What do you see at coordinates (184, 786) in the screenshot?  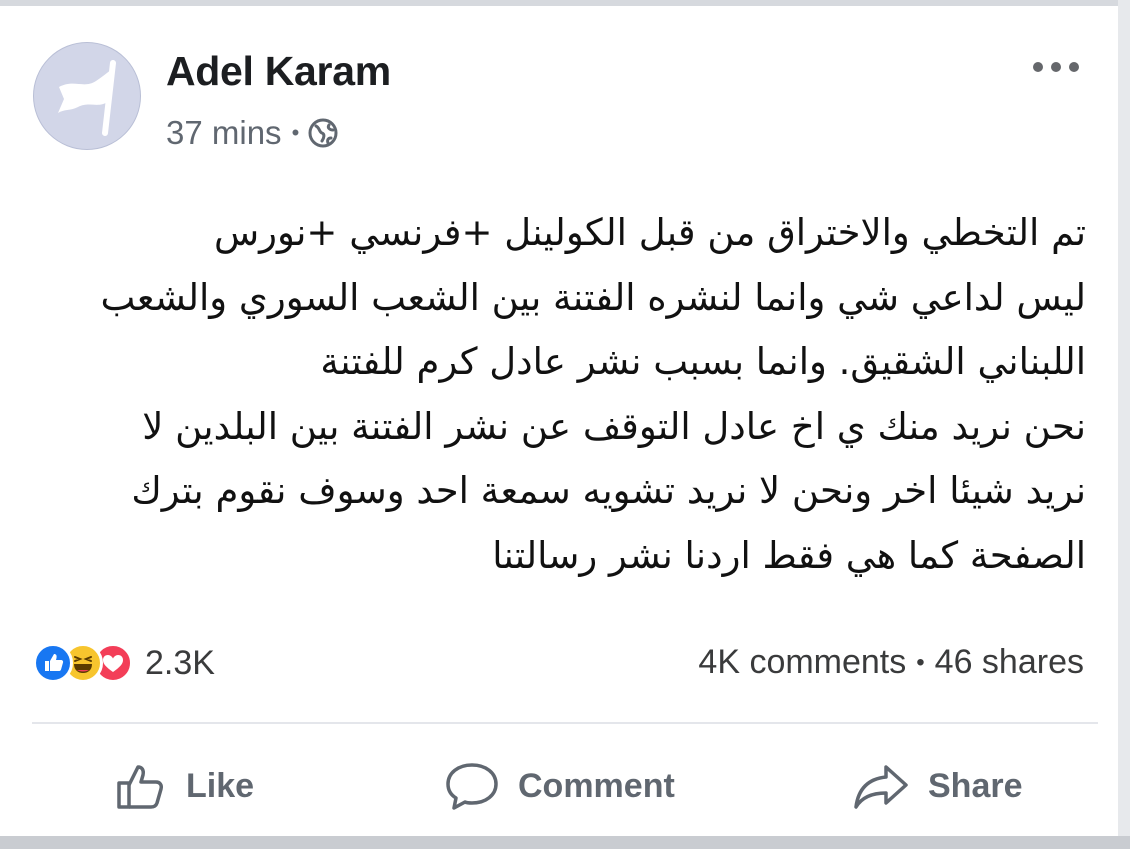 I see `like-button: Like` at bounding box center [184, 786].